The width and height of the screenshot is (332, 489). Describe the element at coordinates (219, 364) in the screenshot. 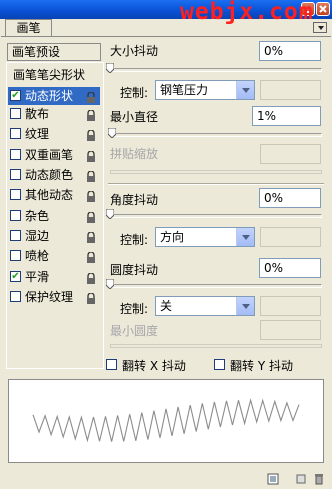

I see `flip-y-box` at that location.